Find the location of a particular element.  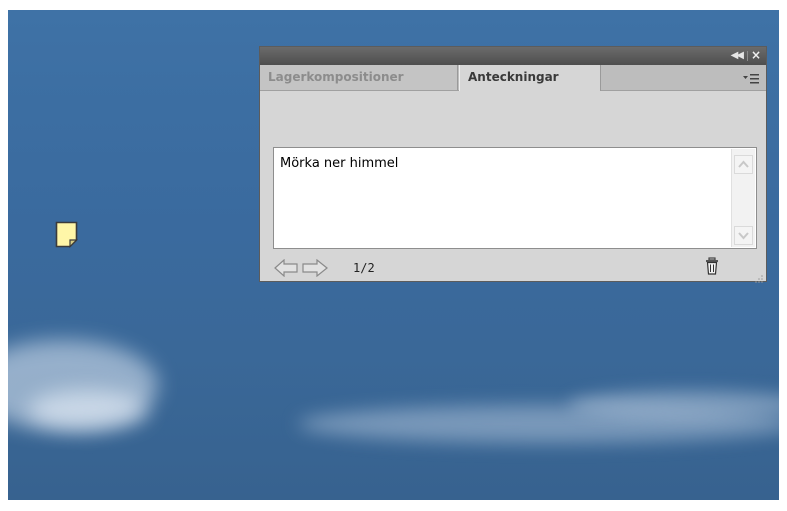

tab-notes: Anteckningar is located at coordinates (530, 78).